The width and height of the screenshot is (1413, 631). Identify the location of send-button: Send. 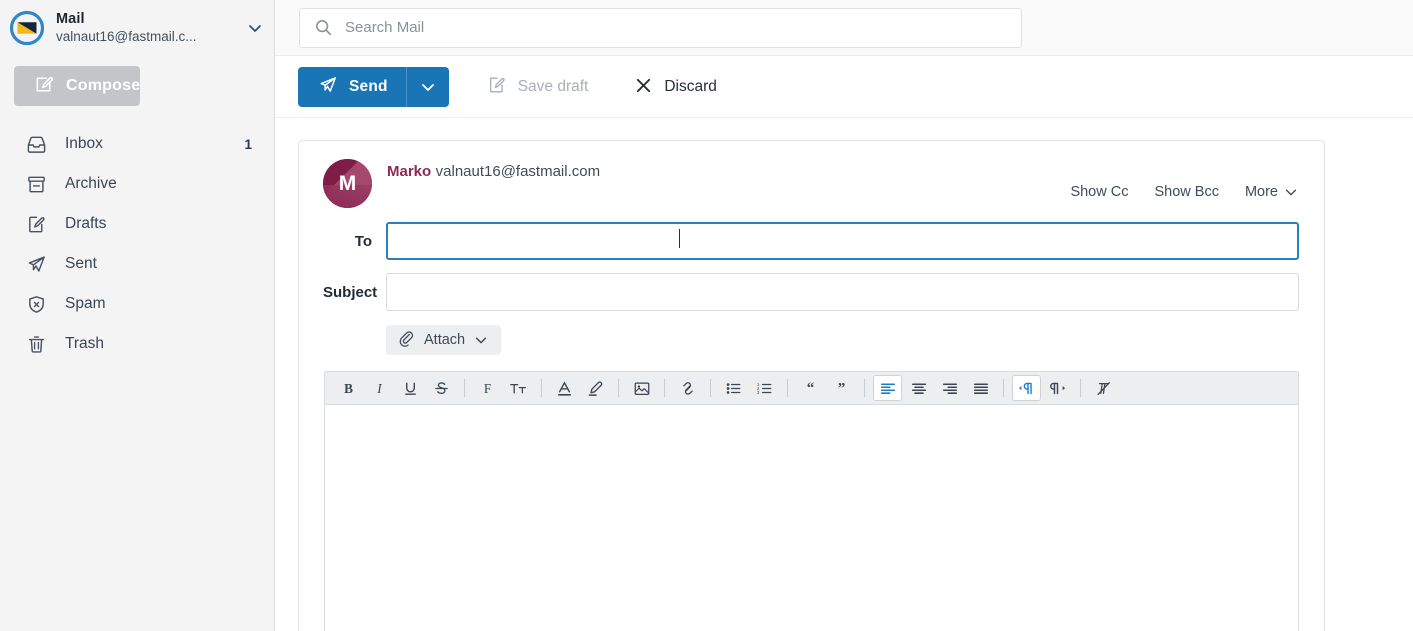
(352, 86).